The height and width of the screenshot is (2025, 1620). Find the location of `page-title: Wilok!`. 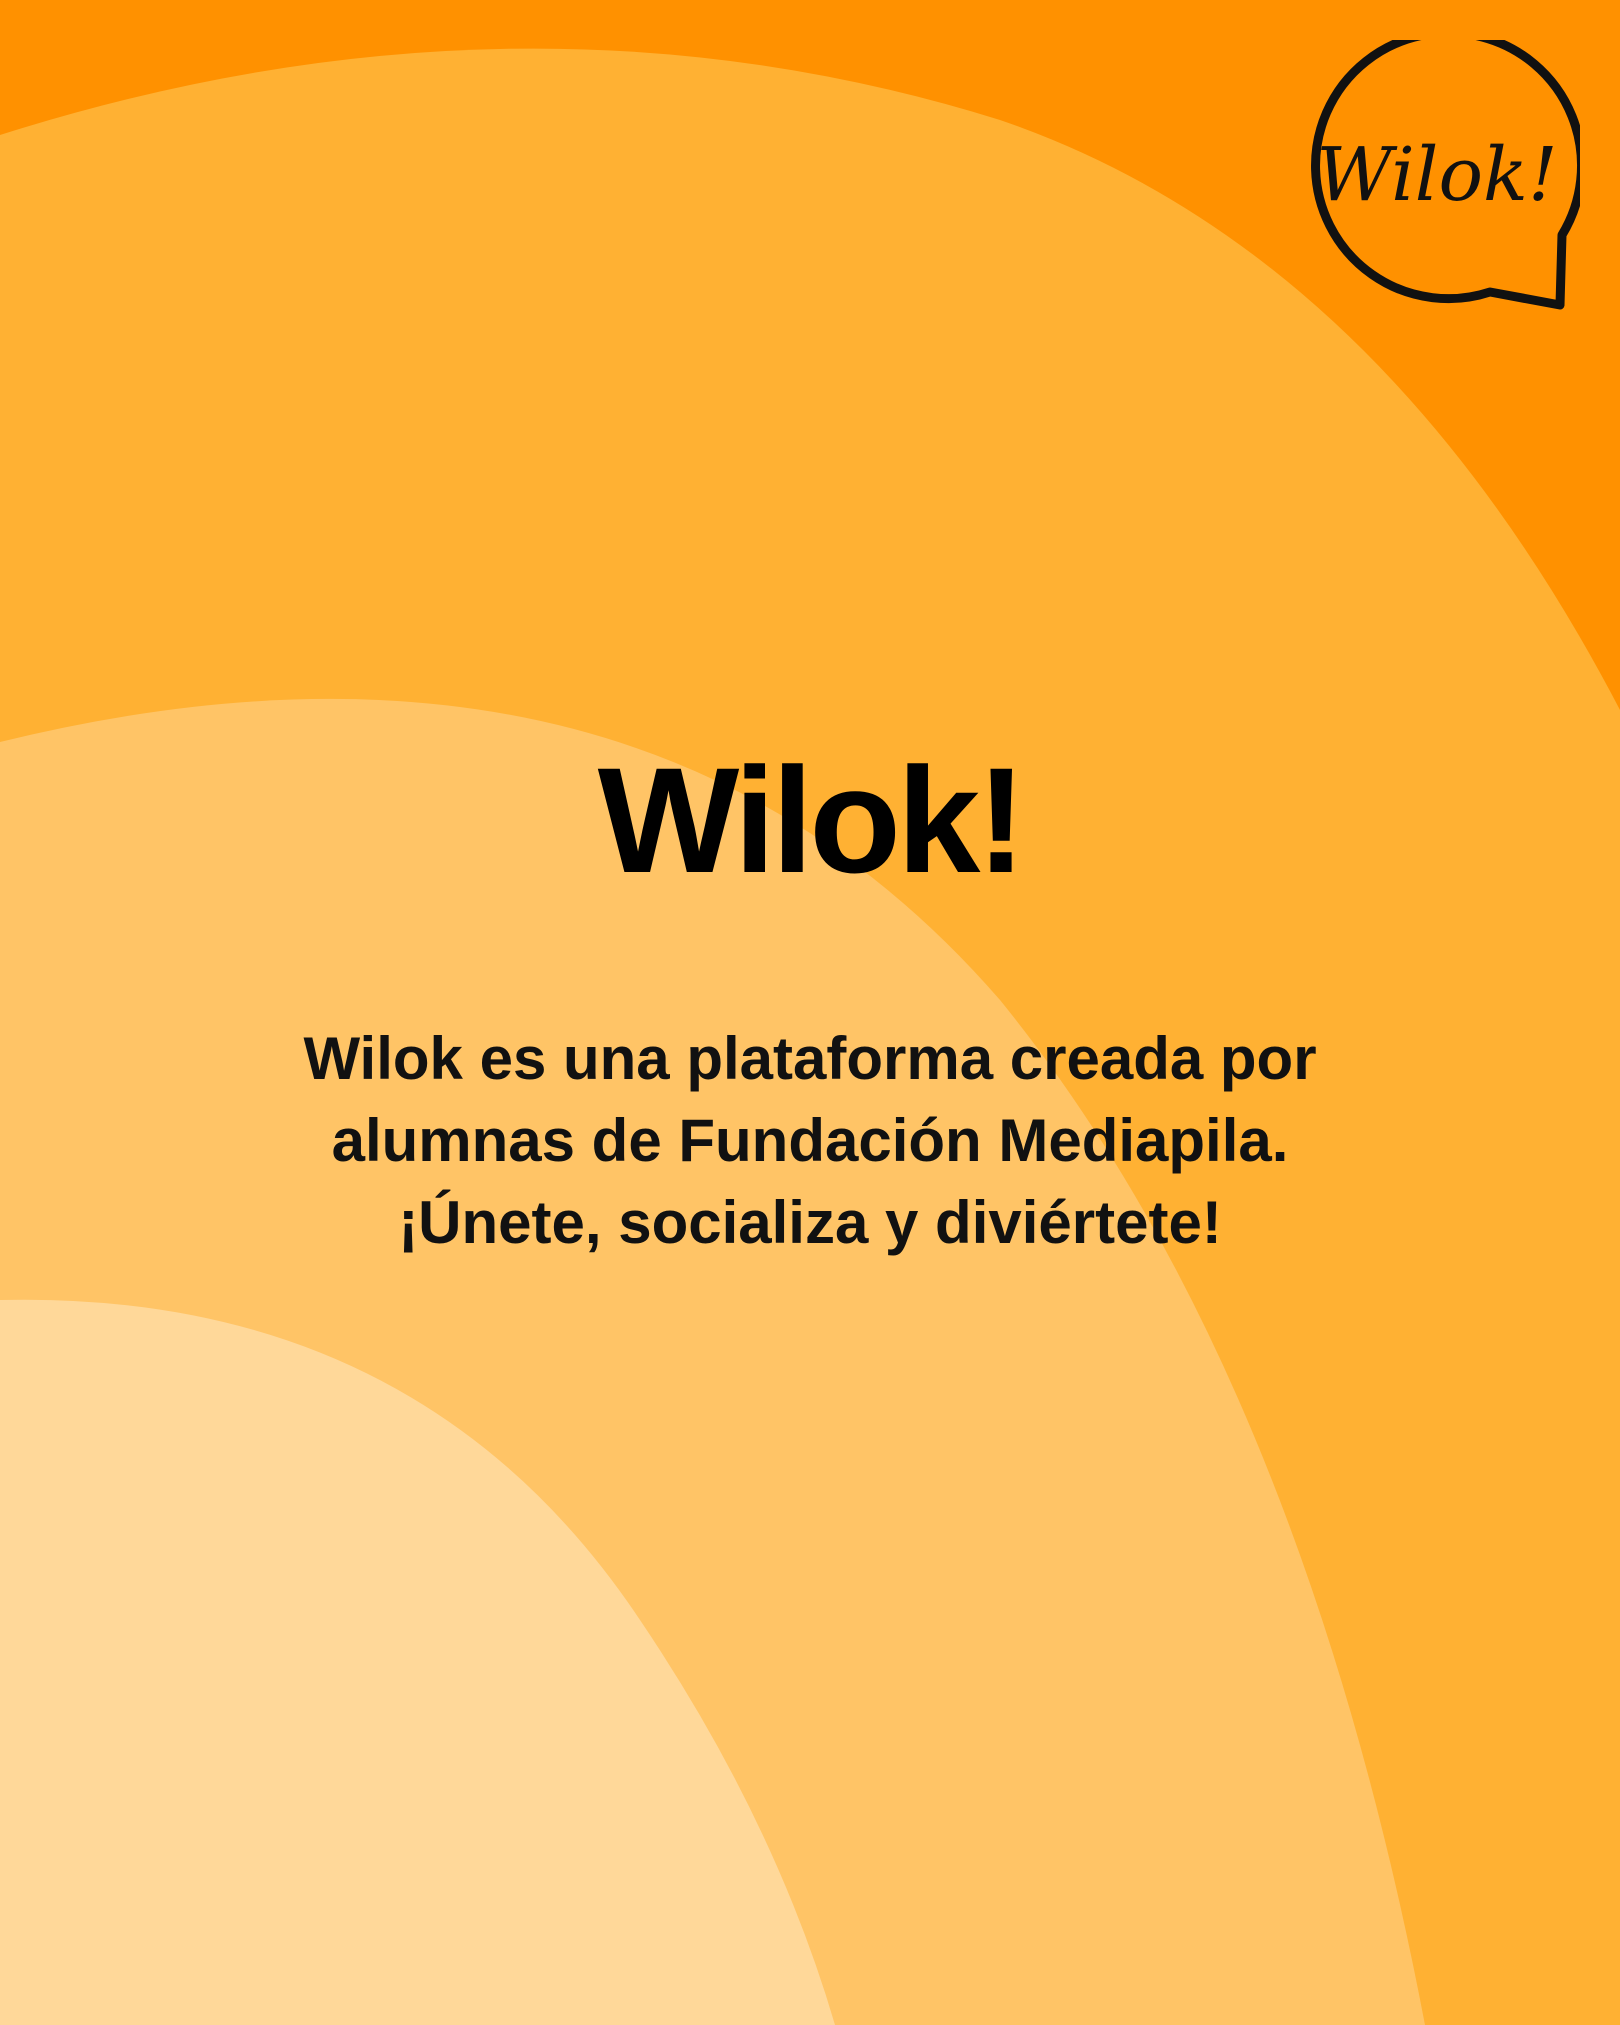

page-title: Wilok! is located at coordinates (812, 820).